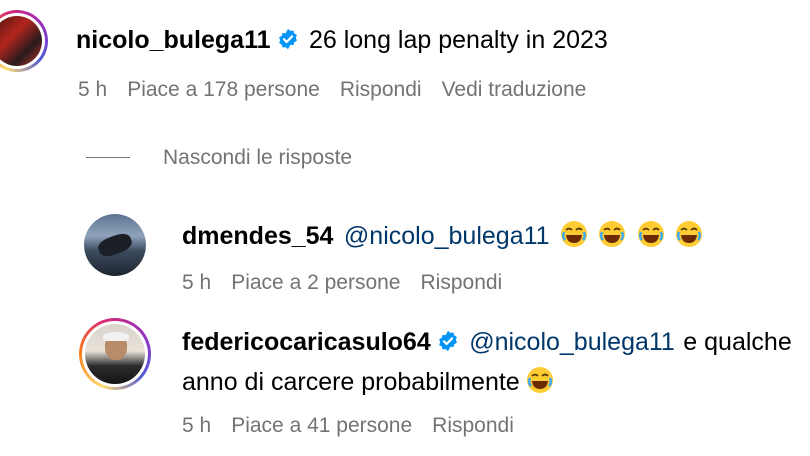 Image resolution: width=810 pixels, height=456 pixels. Describe the element at coordinates (458, 40) in the screenshot. I see `comment-text: 26 long lap penalty in 2023` at that location.